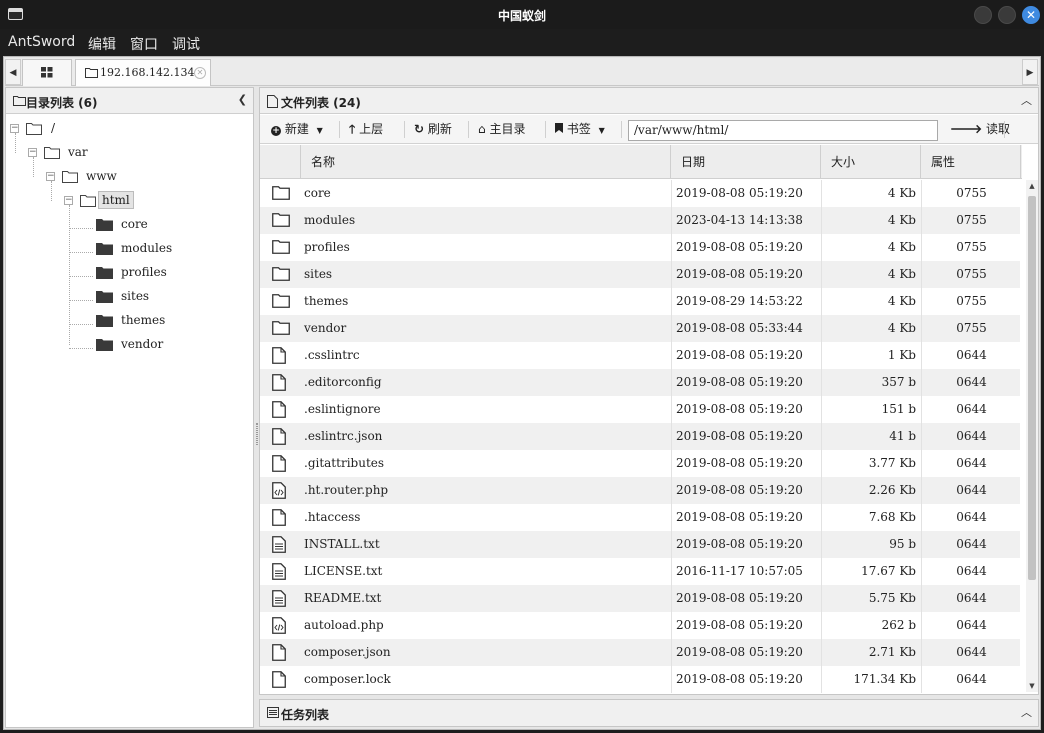  I want to click on scroll-down-icon: ▼, so click(1032, 686).